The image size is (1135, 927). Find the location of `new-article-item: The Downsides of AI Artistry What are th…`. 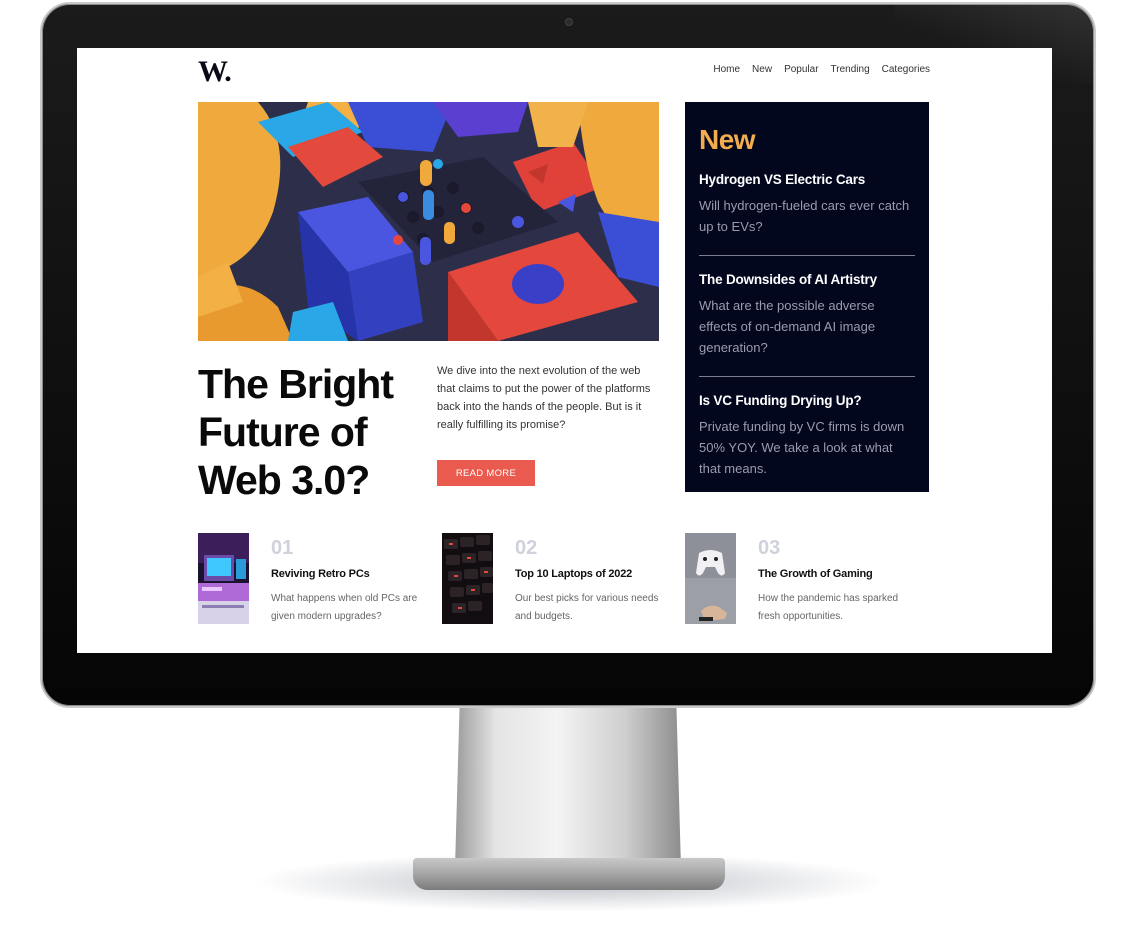

new-article-item: The Downsides of AI Artistry What are th… is located at coordinates (807, 316).